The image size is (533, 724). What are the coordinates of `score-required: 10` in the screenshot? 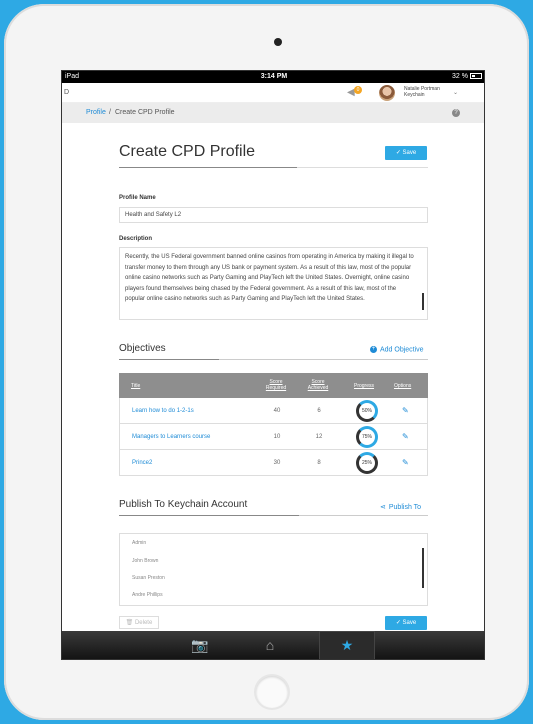 It's located at (277, 437).